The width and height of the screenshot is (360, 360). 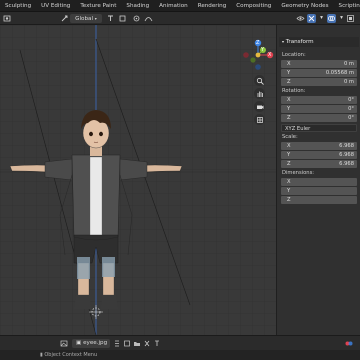 I want to click on rotation-label: Rotation:, so click(x=294, y=91).